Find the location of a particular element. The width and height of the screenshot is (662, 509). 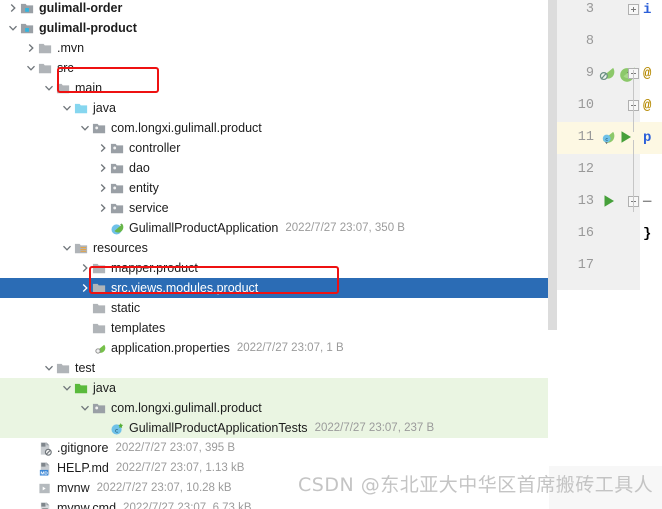

test-class-icon: c is located at coordinates (117, 428).